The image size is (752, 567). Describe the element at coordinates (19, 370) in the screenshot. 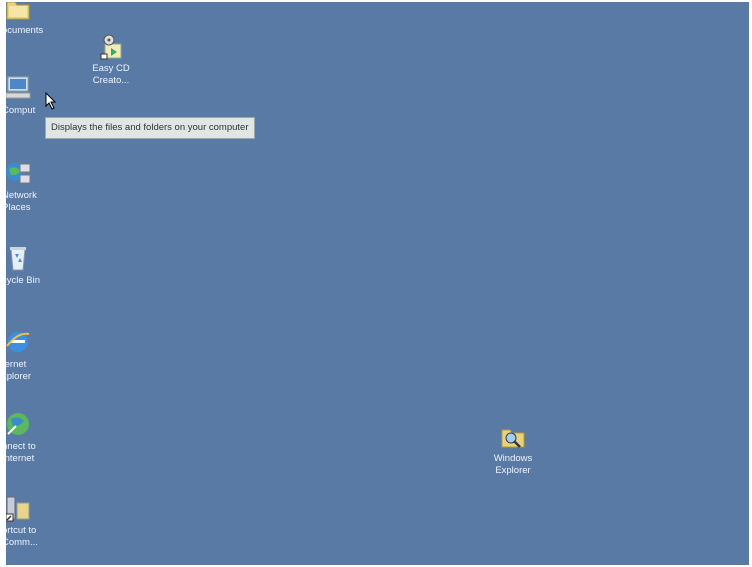

I see `icon-label: ternet xplorer` at that location.